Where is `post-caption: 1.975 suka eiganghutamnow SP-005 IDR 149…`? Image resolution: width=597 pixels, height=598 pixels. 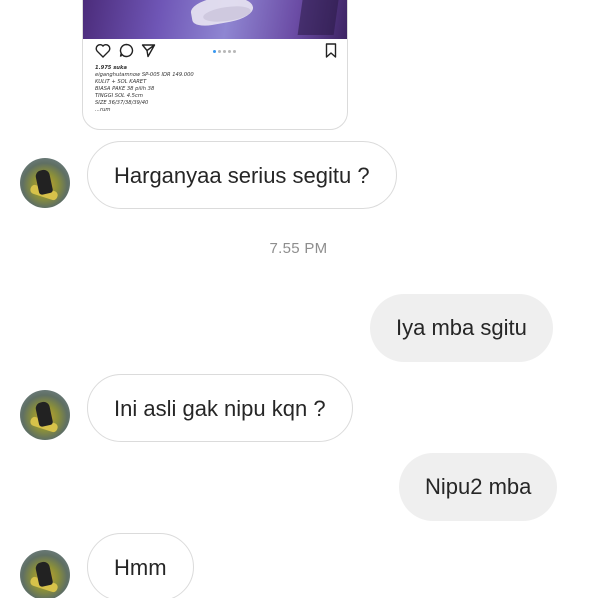 post-caption: 1.975 suka eiganghutamnow SP-005 IDR 149… is located at coordinates (215, 89).